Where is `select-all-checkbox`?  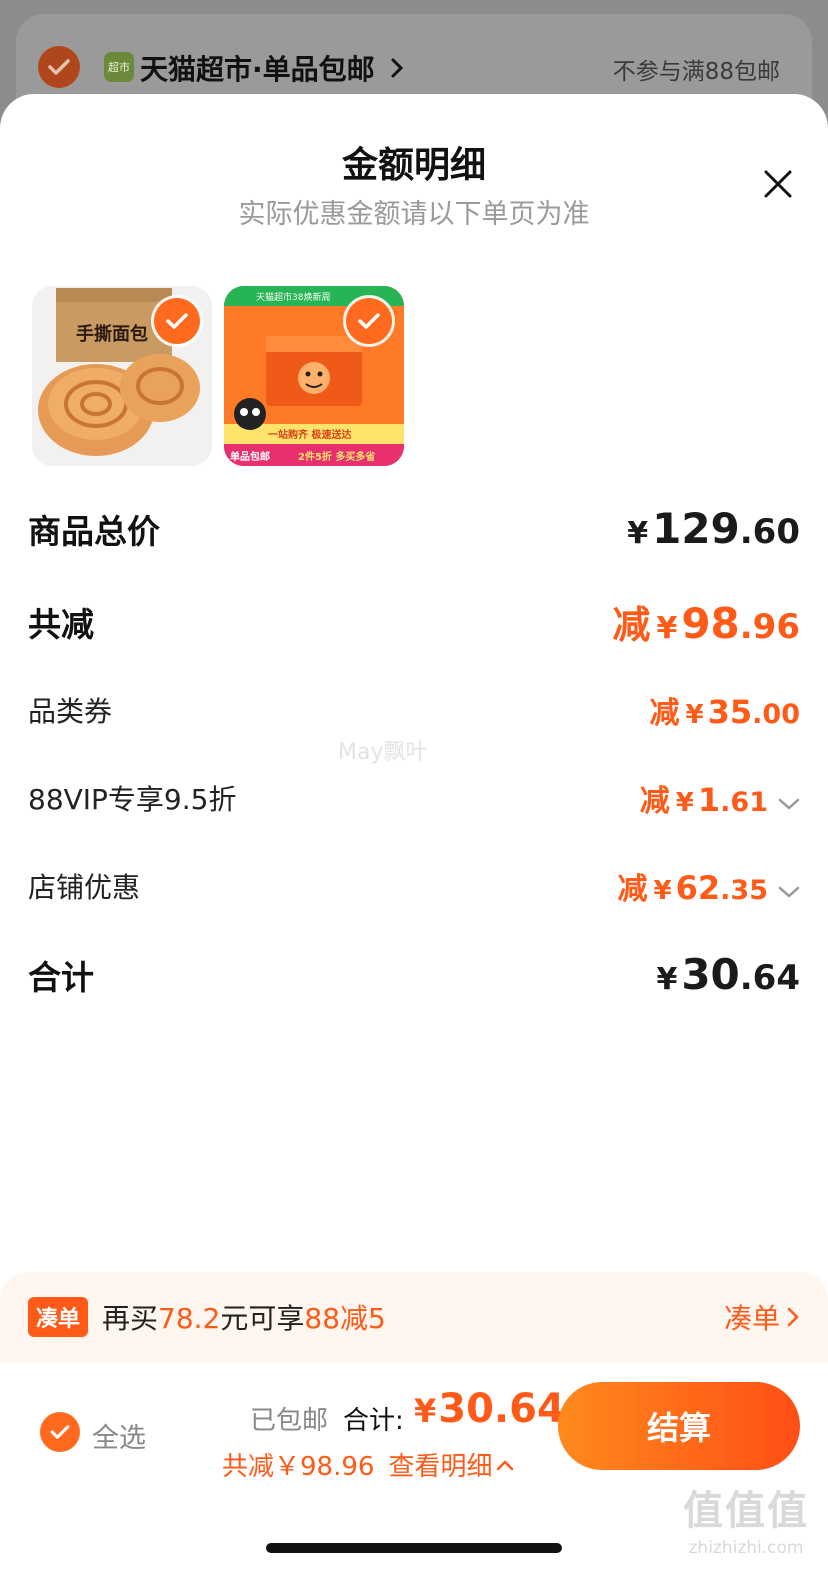 select-all-checkbox is located at coordinates (60, 1432).